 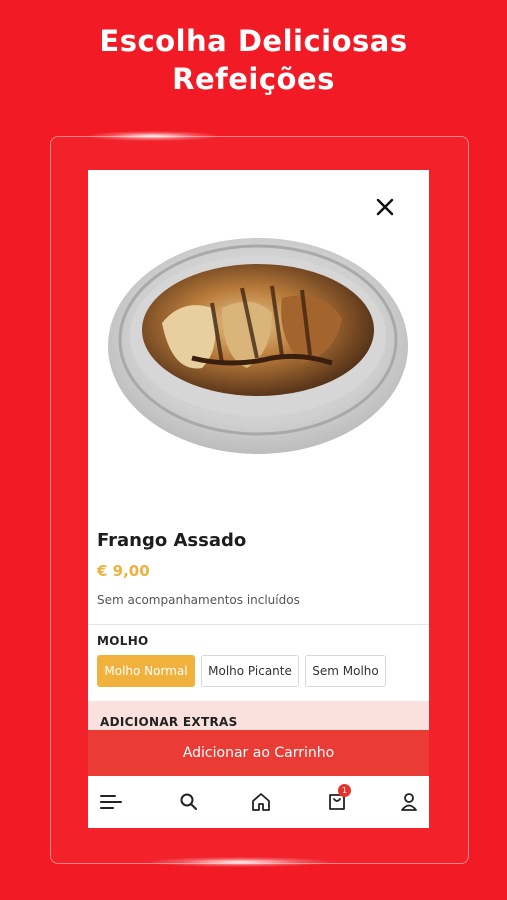 I want to click on nav-home, so click(x=261, y=802).